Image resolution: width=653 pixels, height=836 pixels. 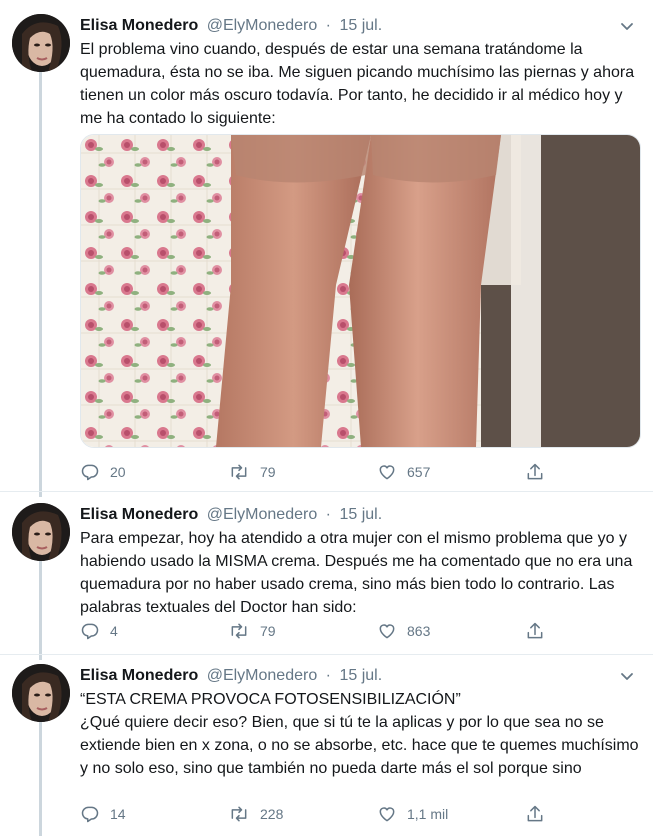 What do you see at coordinates (419, 631) in the screenshot?
I see `like-count: 863` at bounding box center [419, 631].